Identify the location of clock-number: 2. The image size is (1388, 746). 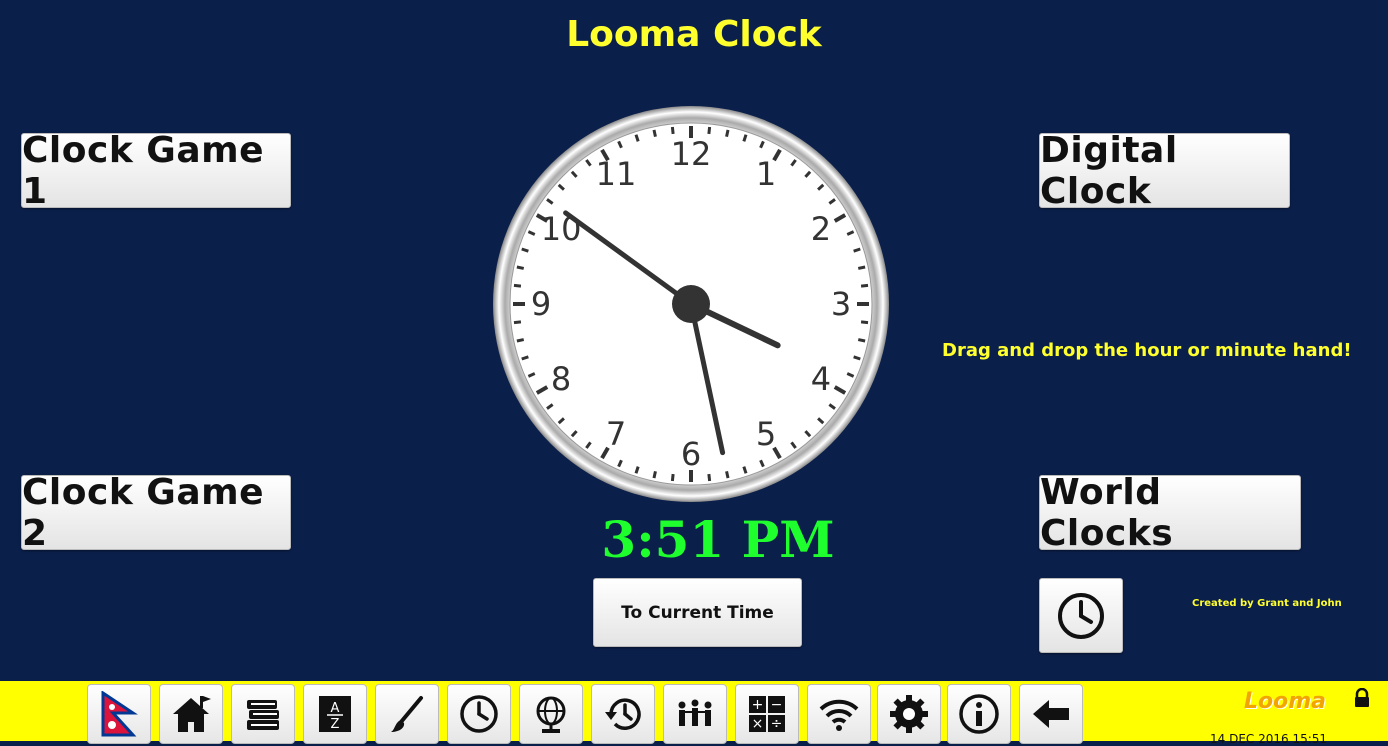
(821, 229).